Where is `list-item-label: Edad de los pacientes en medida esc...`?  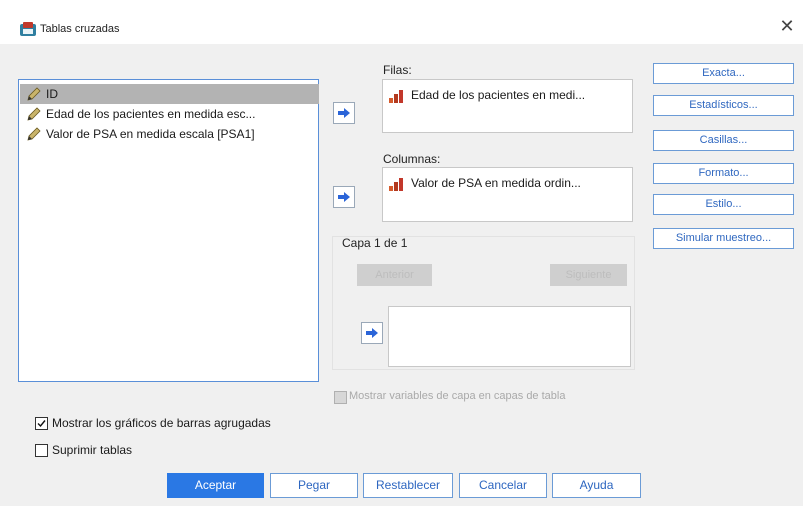
list-item-label: Edad de los pacientes en medida esc... is located at coordinates (151, 114).